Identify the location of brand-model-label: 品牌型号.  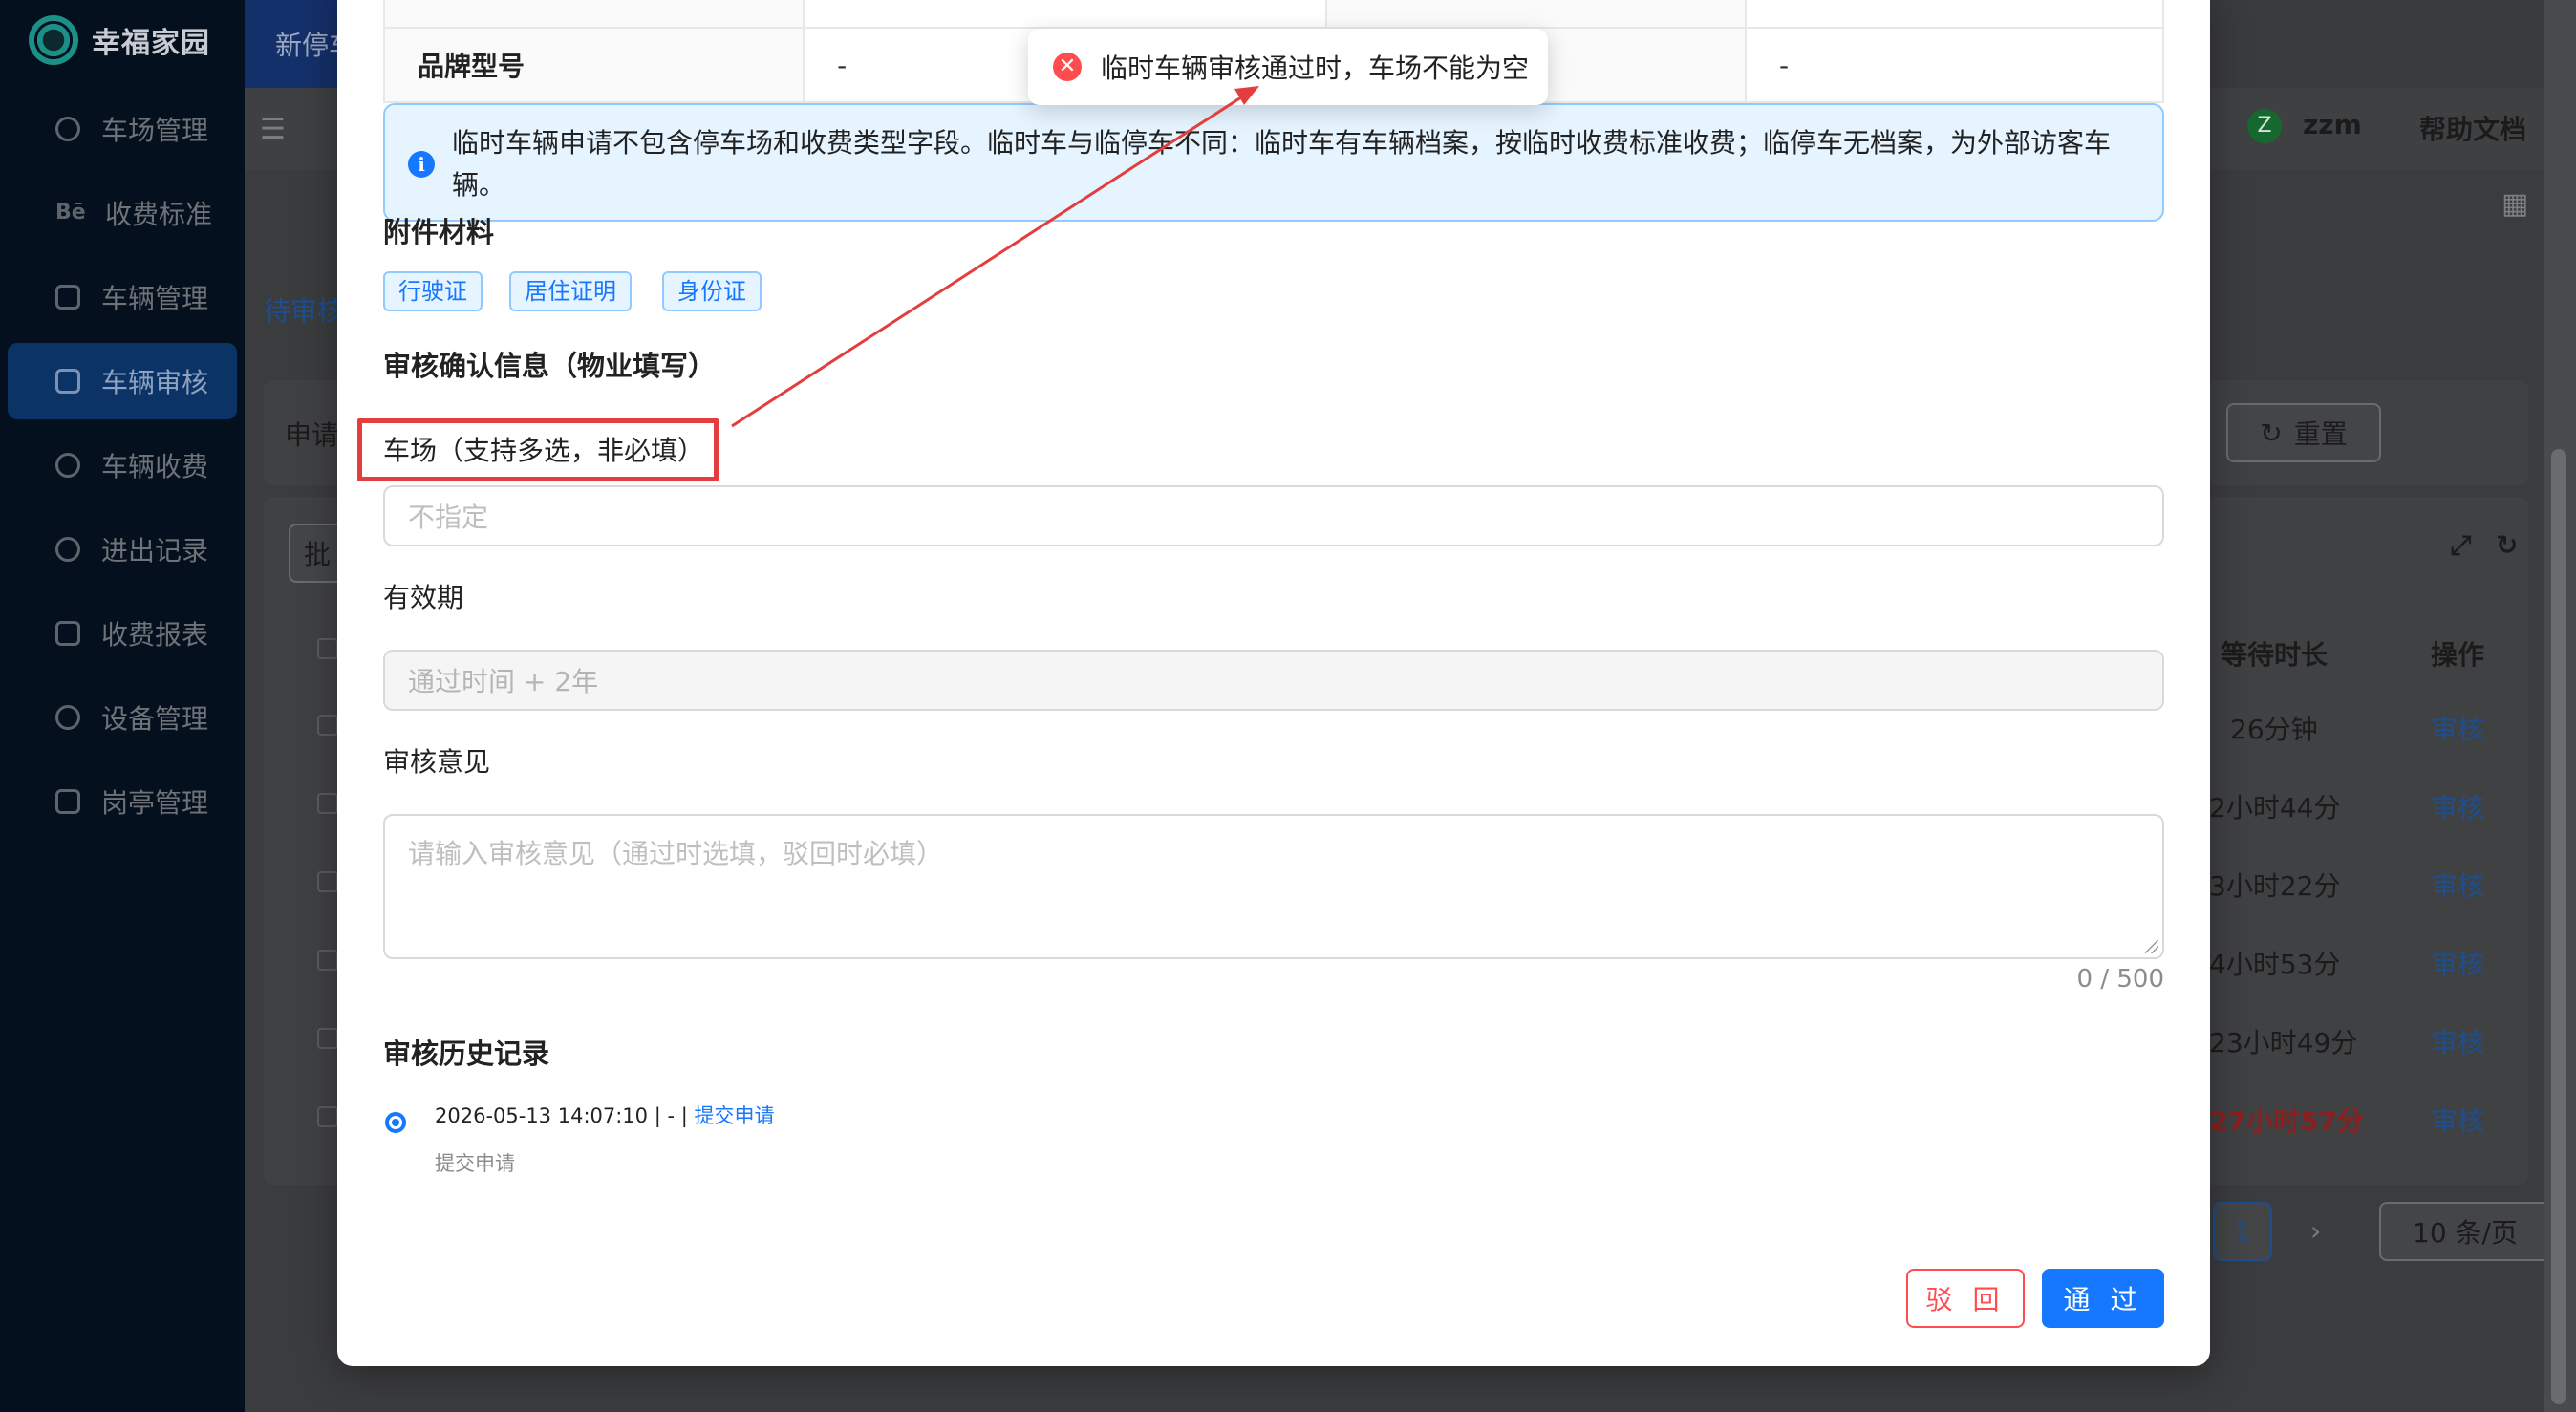
(595, 65).